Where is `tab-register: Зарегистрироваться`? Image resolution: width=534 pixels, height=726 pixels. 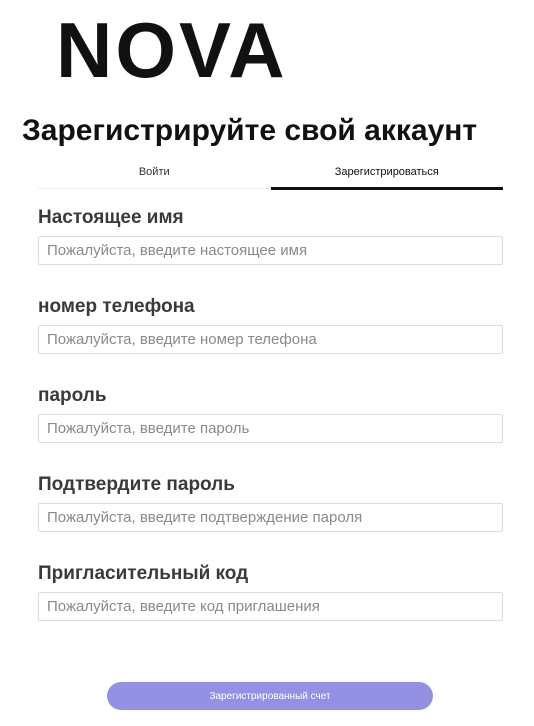 tab-register: Зарегистрироваться is located at coordinates (387, 175).